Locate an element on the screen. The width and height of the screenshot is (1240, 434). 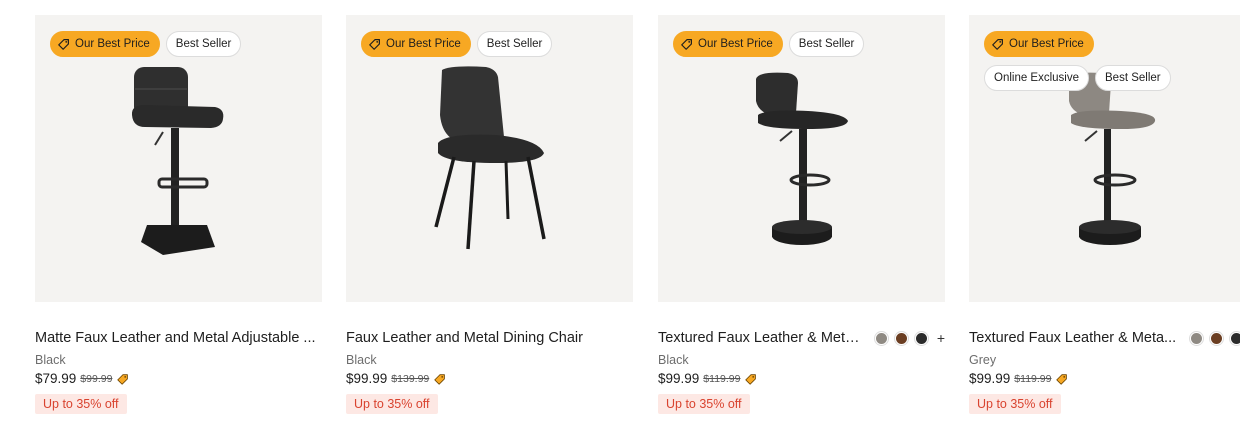
color-swatches is located at coordinates (1215, 338).